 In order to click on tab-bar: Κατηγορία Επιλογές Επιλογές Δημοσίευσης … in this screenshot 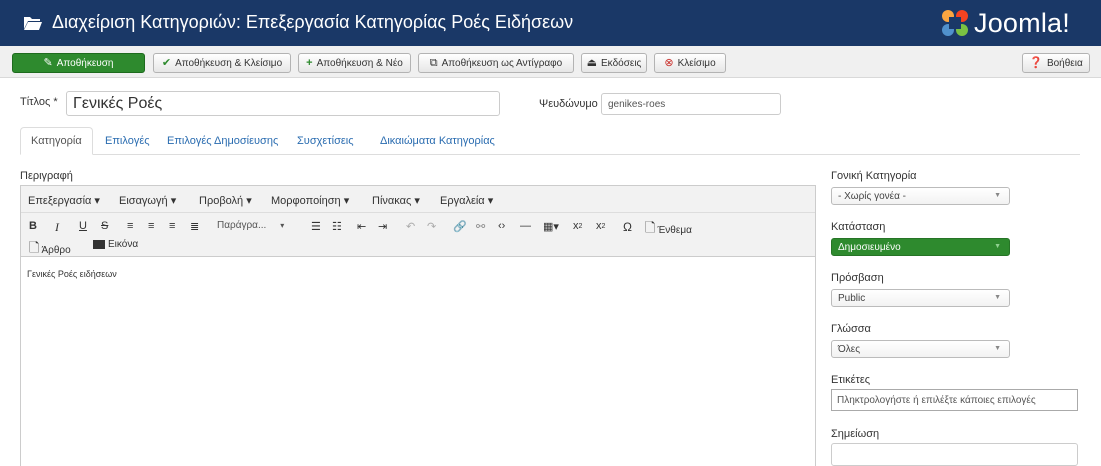, I will do `click(550, 141)`.